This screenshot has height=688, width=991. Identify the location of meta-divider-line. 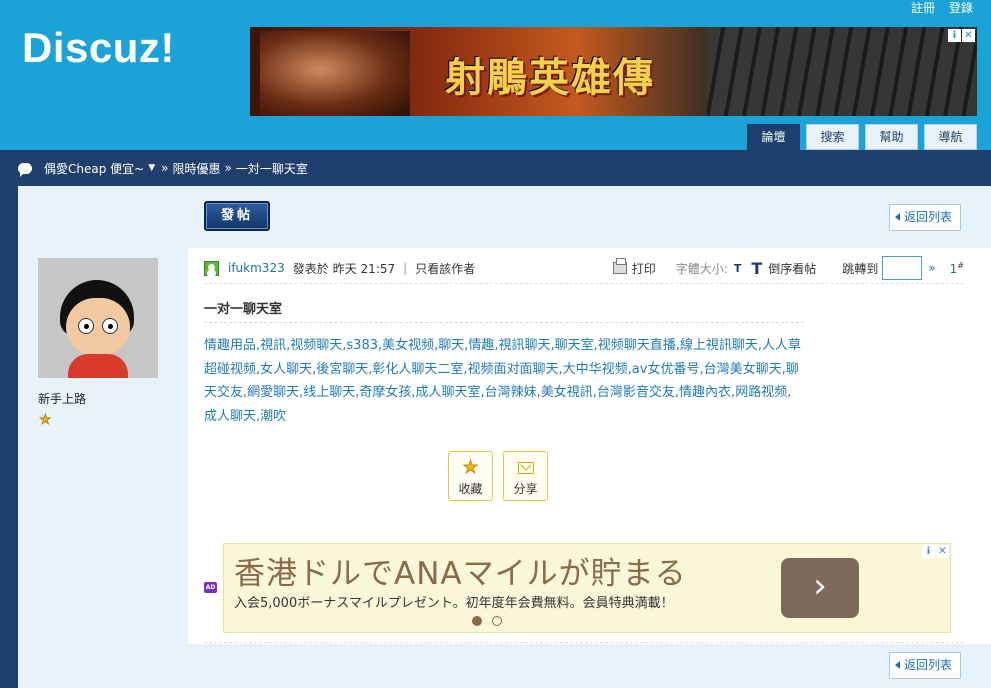
(584, 283).